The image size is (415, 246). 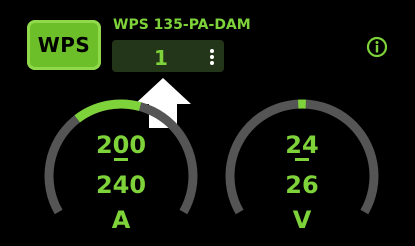 What do you see at coordinates (121, 220) in the screenshot?
I see `current-unit: A` at bounding box center [121, 220].